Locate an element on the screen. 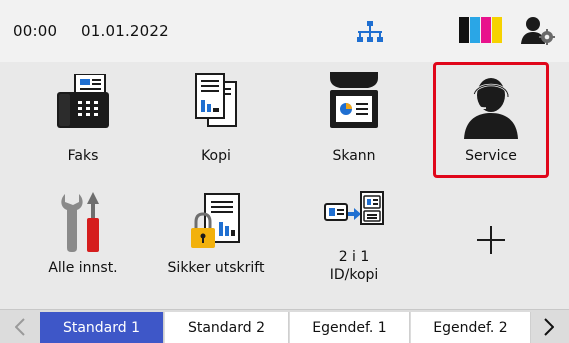  tile-label-line1: 2 i 1 is located at coordinates (354, 257).